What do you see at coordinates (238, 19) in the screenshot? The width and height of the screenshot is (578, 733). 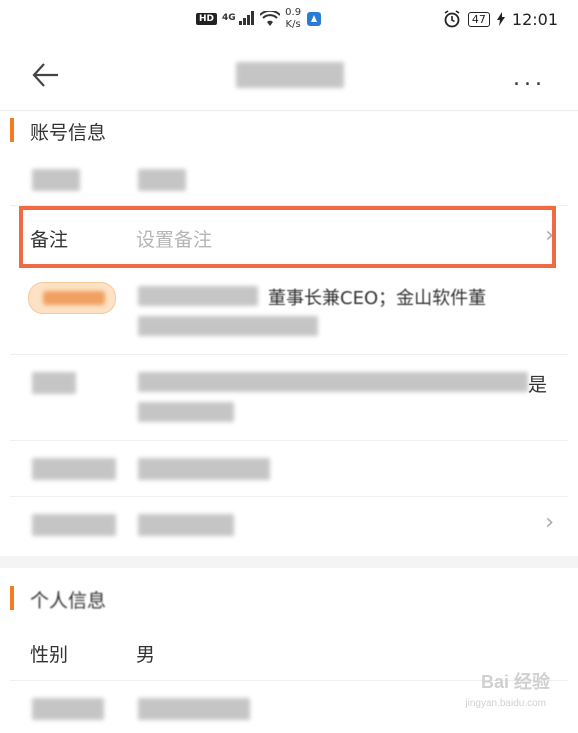 I see `network-indicator: 4G` at bounding box center [238, 19].